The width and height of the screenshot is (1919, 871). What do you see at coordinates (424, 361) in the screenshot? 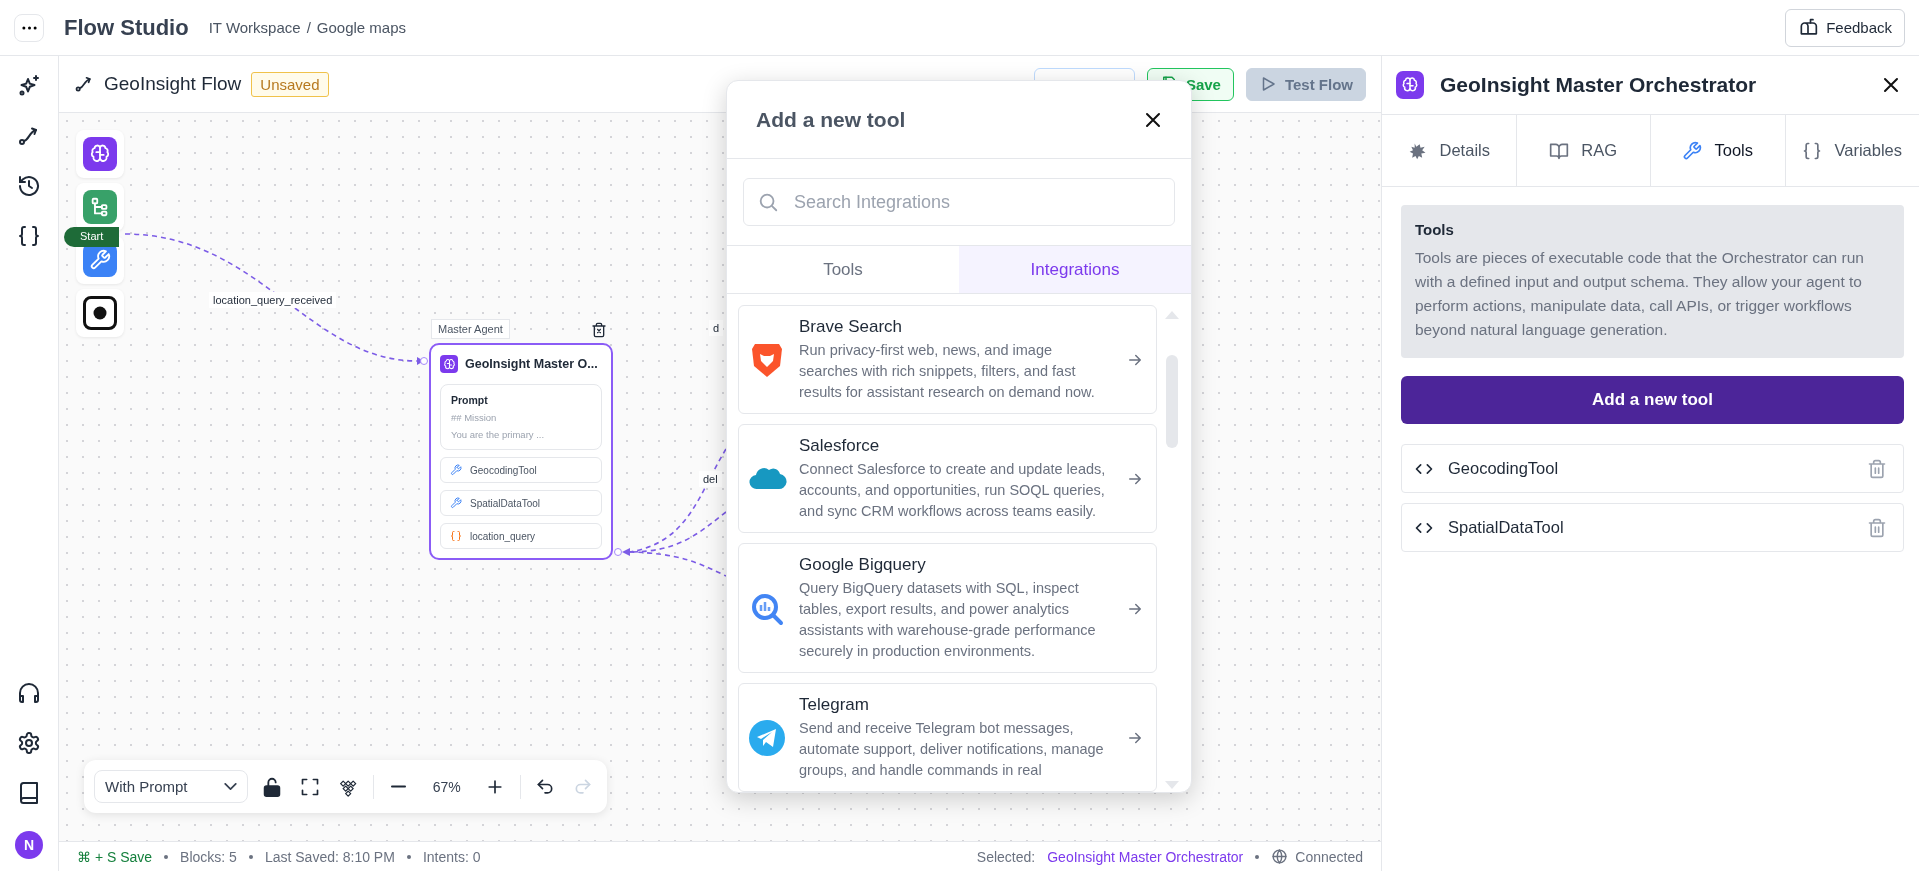
I see `connection-port` at bounding box center [424, 361].